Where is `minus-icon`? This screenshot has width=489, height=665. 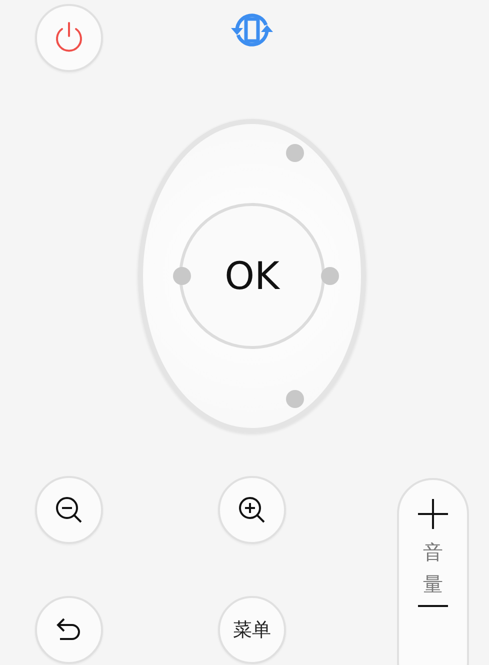
minus-icon is located at coordinates (433, 606).